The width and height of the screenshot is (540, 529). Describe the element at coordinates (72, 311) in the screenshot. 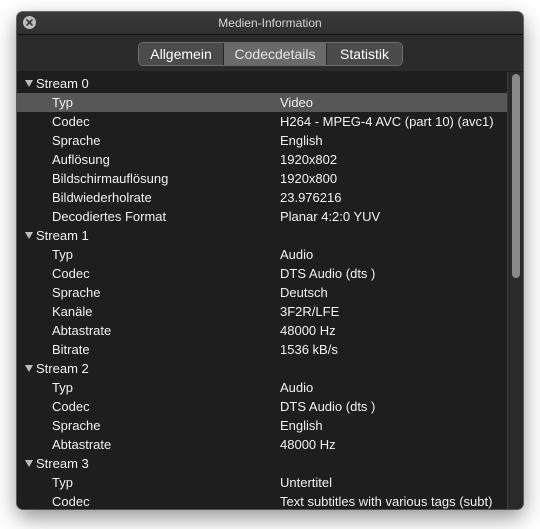

I see `property-key: Kanäle` at that location.